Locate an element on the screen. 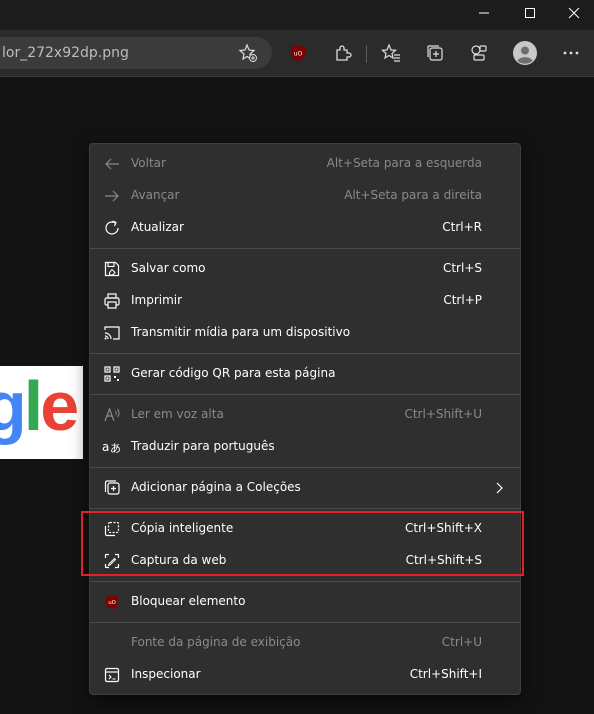 The image size is (594, 714). menu-item-shortcut: Ctrl+P is located at coordinates (462, 300).